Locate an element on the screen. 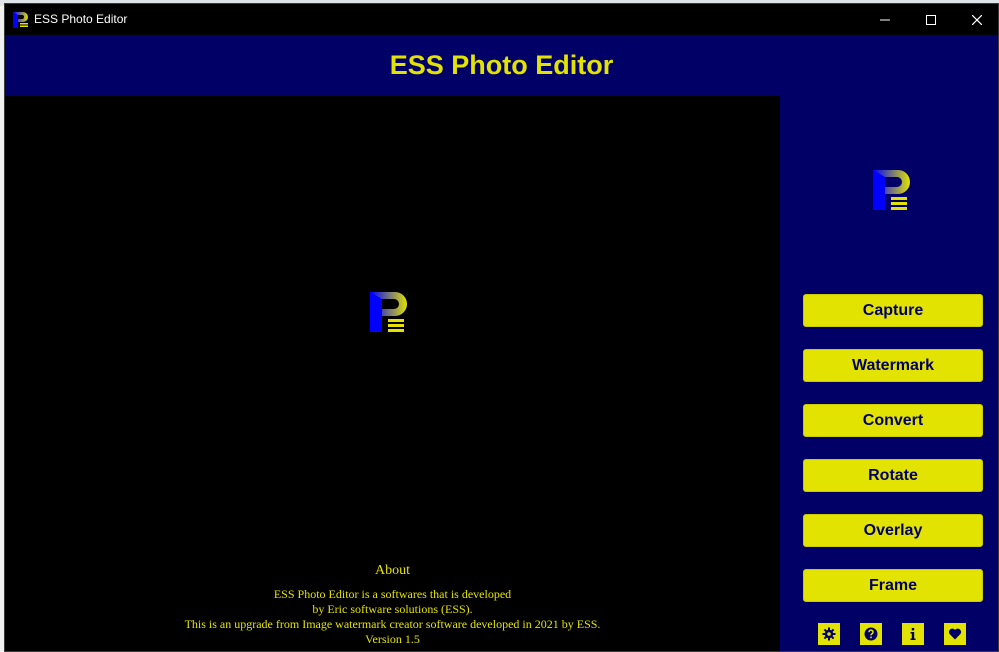  minimize-button is located at coordinates (885, 19).